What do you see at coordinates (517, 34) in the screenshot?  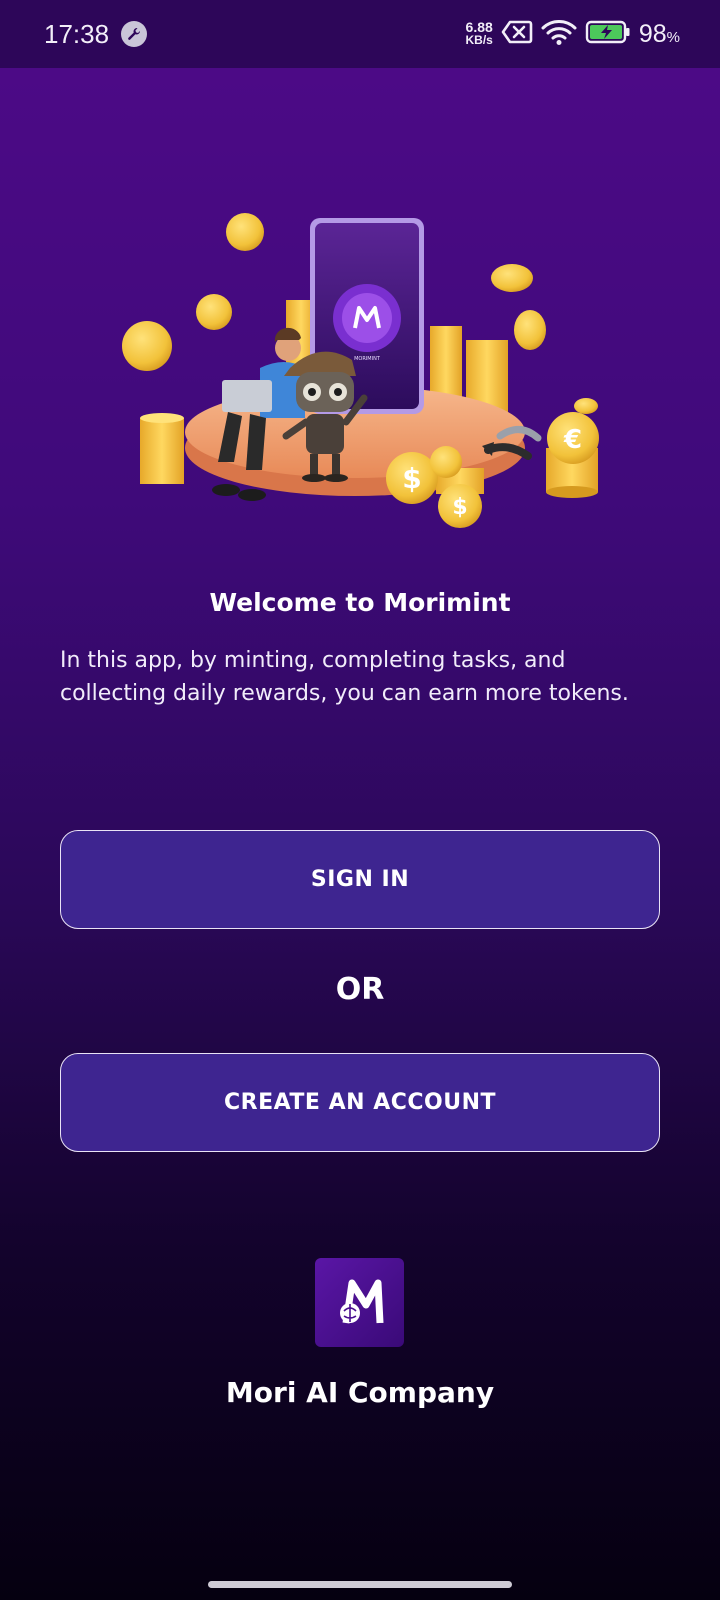 I see `data-off-icon` at bounding box center [517, 34].